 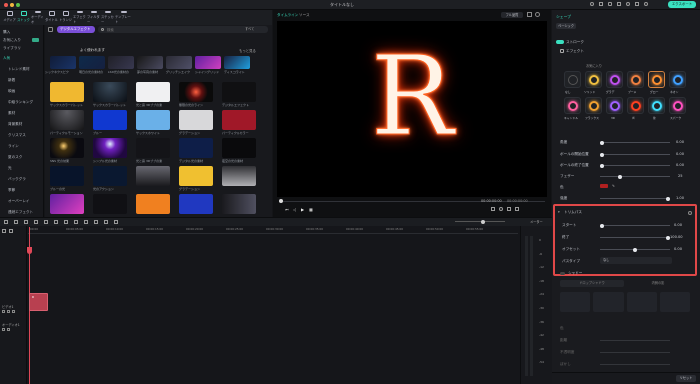 What do you see at coordinates (294, 209) in the screenshot?
I see `frame-back-icon: ◁` at bounding box center [294, 209].